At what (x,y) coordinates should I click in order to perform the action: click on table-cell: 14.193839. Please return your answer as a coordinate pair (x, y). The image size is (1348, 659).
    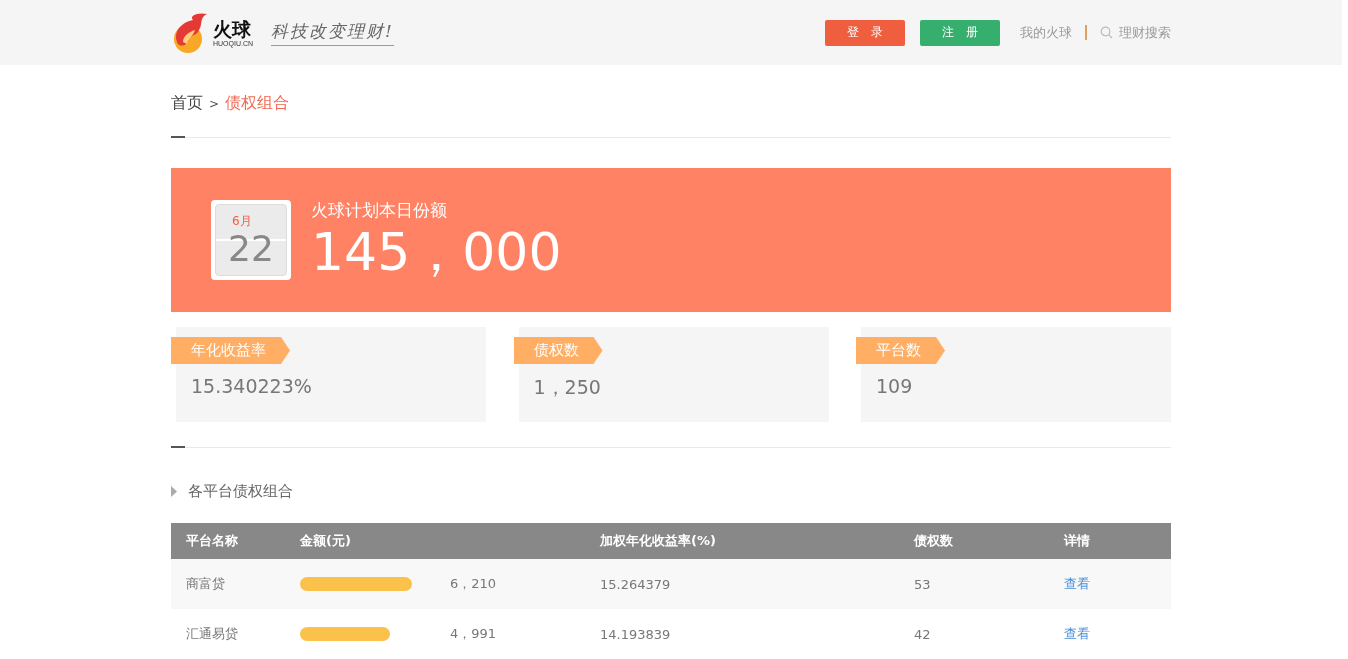
    Looking at the image, I should click on (635, 634).